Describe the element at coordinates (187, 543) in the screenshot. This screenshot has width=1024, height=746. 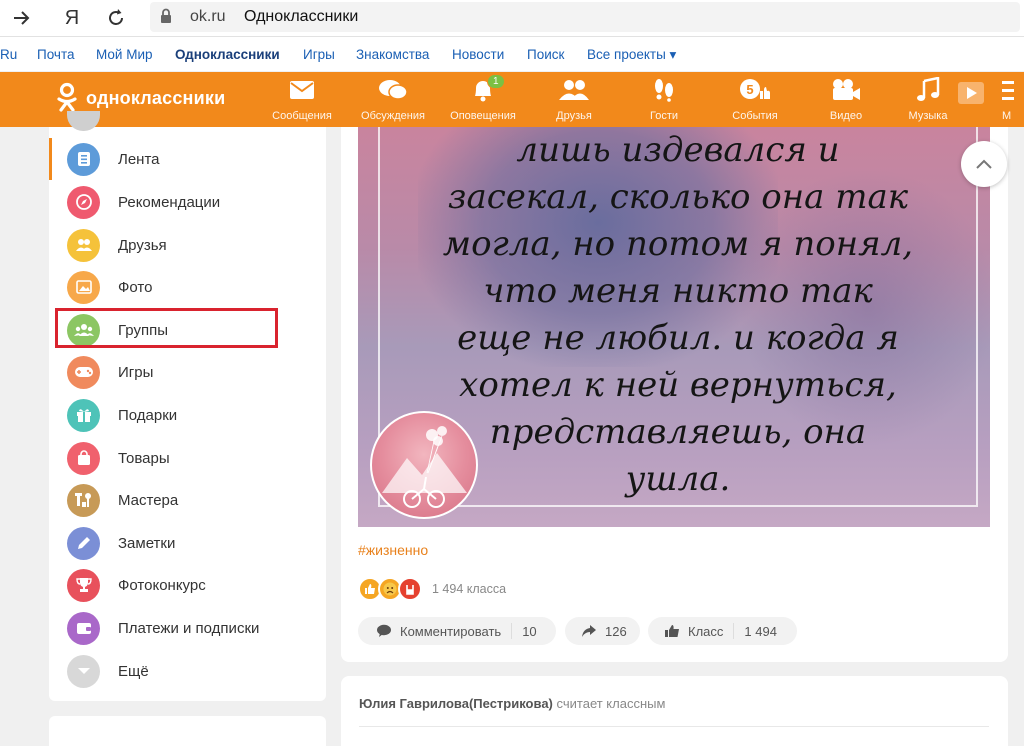
I see `sidebar-item-notes: Заметки` at that location.